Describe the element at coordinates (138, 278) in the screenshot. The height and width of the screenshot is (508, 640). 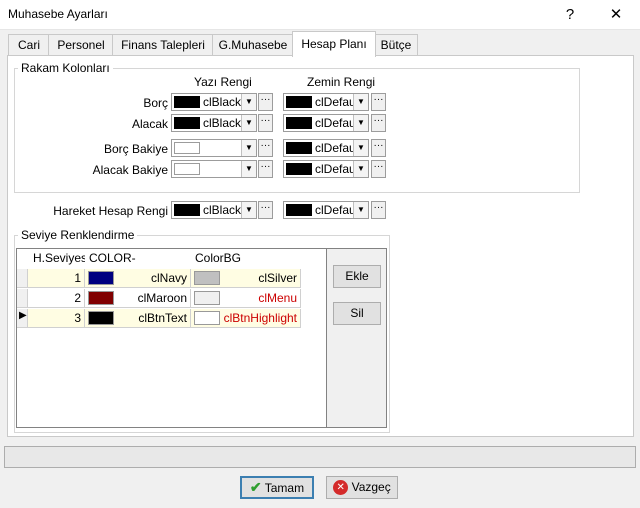
I see `color-cell: clNavy` at that location.